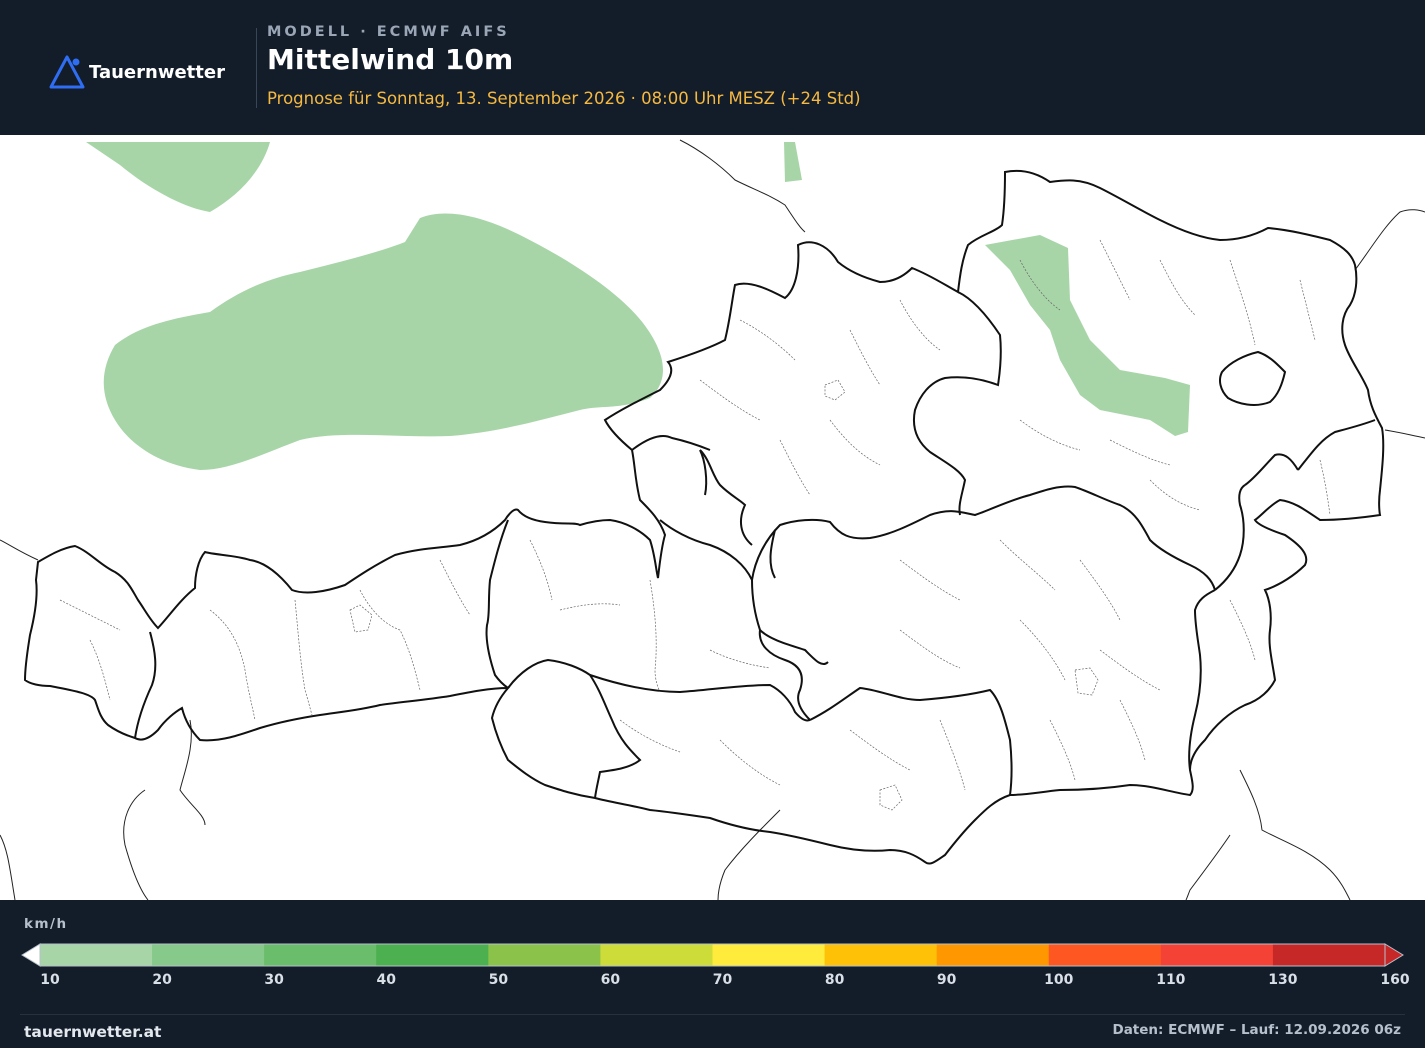 This screenshot has height=1048, width=1425. I want to click on model-label: MODELL · ECMWF AIFS, so click(388, 32).